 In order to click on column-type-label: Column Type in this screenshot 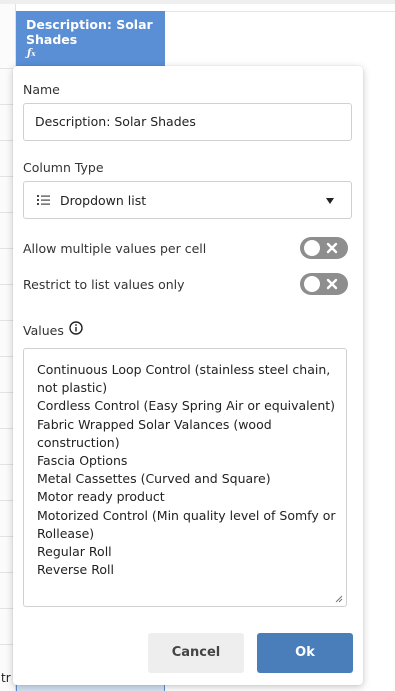, I will do `click(63, 167)`.